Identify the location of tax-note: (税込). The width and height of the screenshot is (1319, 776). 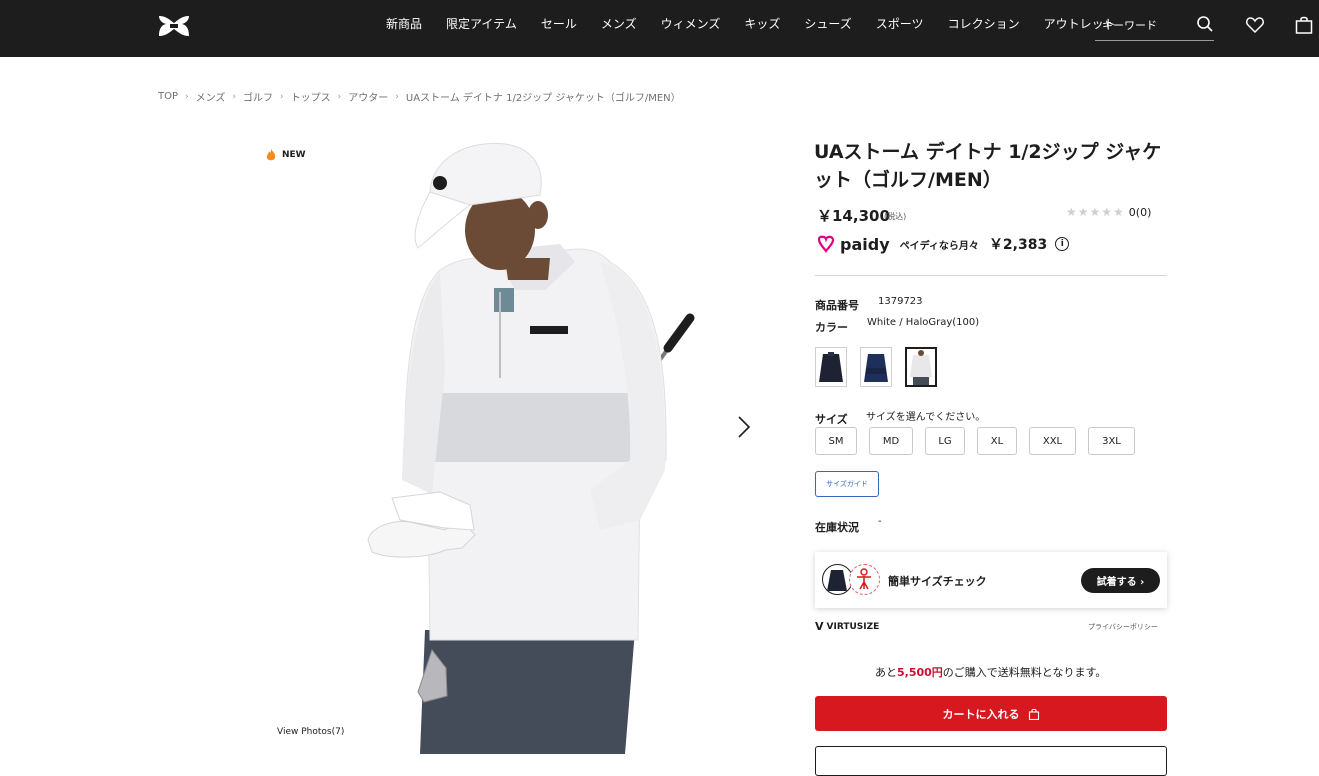
(895, 216).